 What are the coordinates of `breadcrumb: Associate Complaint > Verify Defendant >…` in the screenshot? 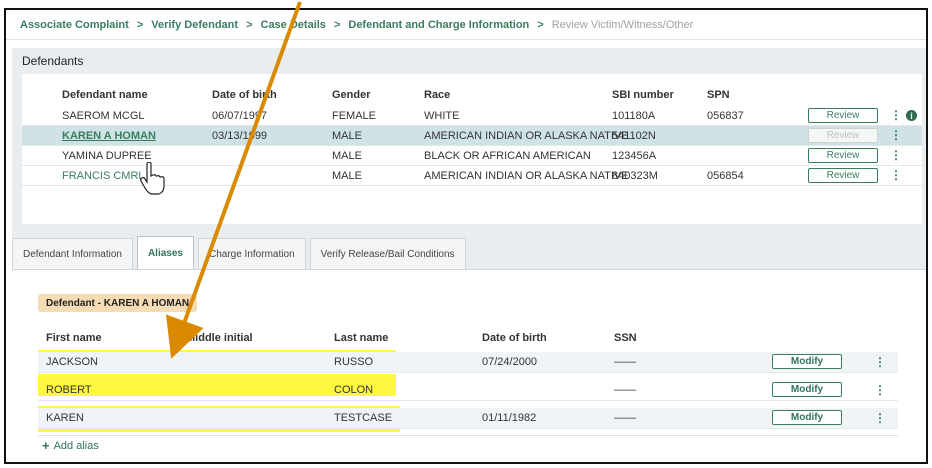 It's located at (466, 25).